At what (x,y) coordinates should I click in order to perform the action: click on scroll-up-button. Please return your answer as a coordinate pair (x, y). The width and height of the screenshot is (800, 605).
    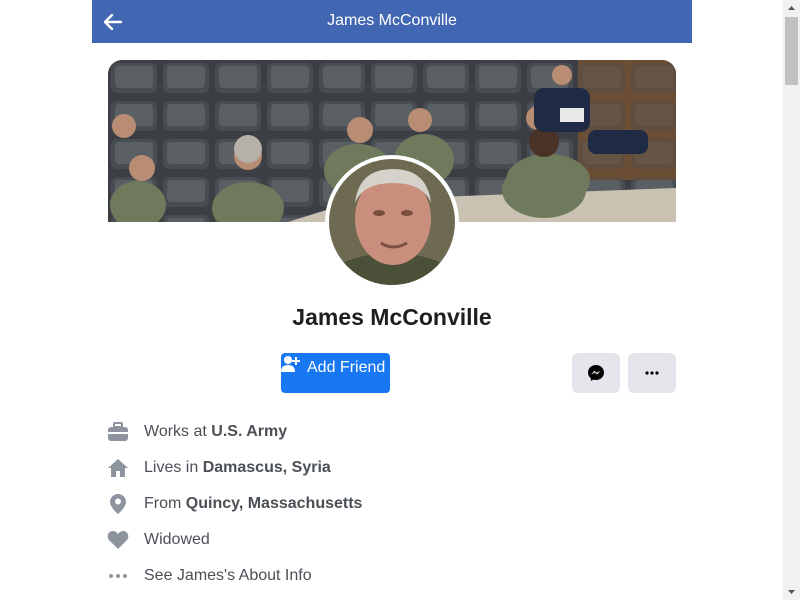
    Looking at the image, I should click on (791, 8).